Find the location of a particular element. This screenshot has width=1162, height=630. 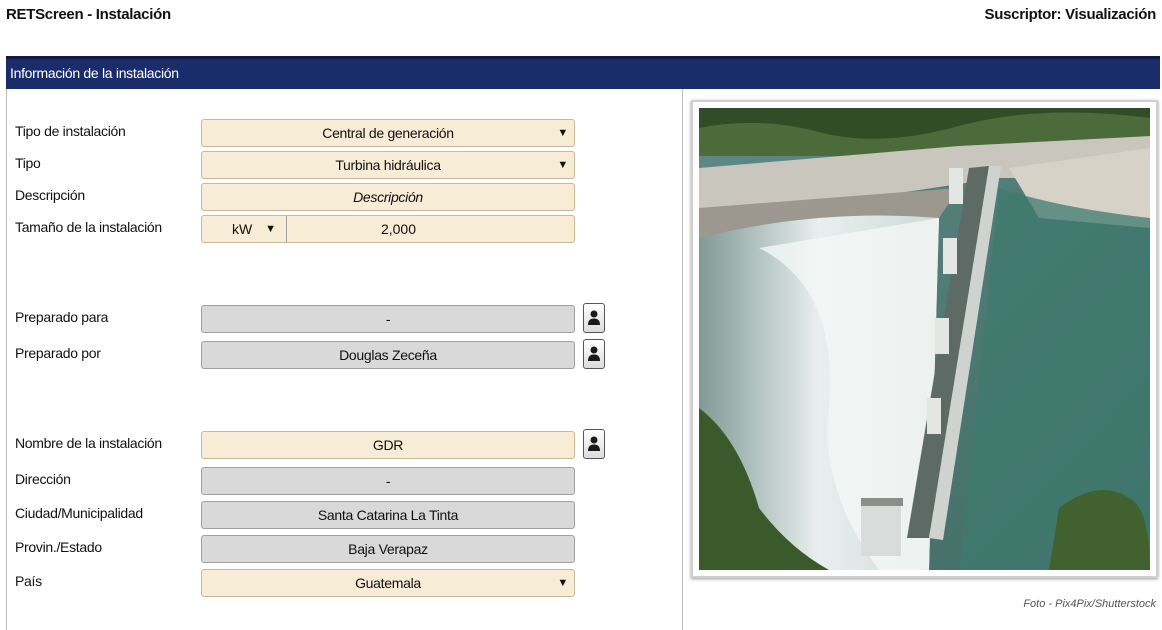

country-select: Guatemala ▼ is located at coordinates (388, 583).